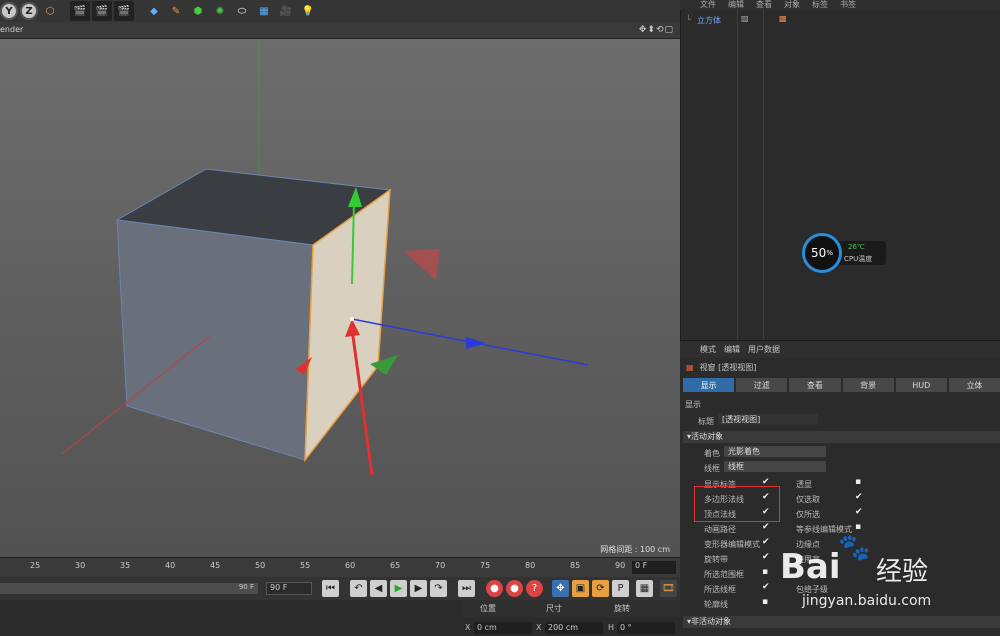 This screenshot has height=636, width=1000. I want to click on viewport-menu-render: ender, so click(11, 29).